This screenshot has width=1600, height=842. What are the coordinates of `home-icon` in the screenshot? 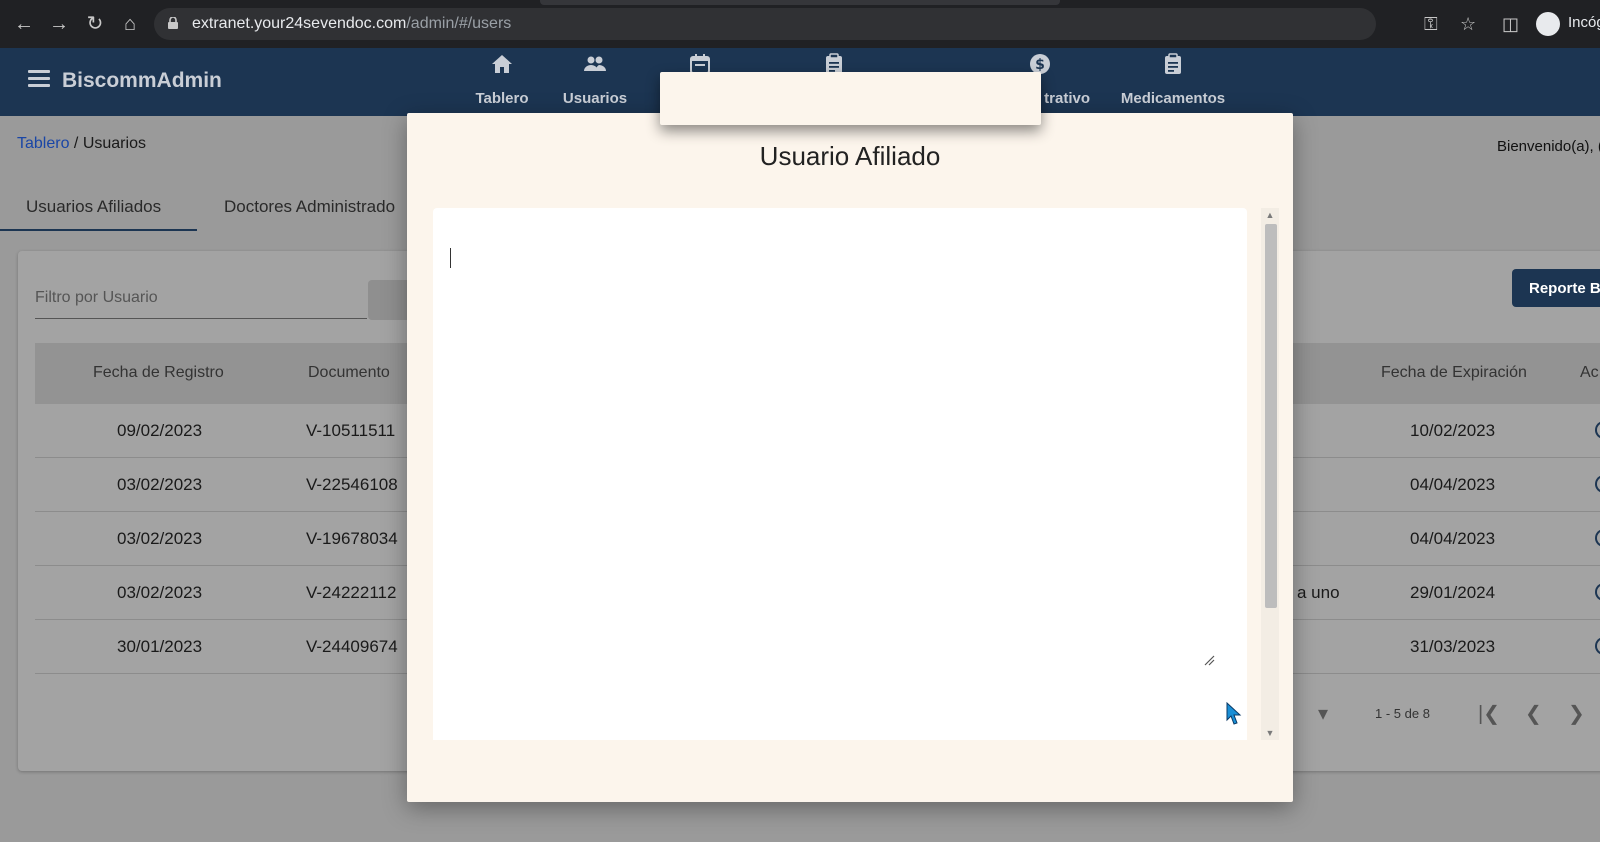 It's located at (502, 64).